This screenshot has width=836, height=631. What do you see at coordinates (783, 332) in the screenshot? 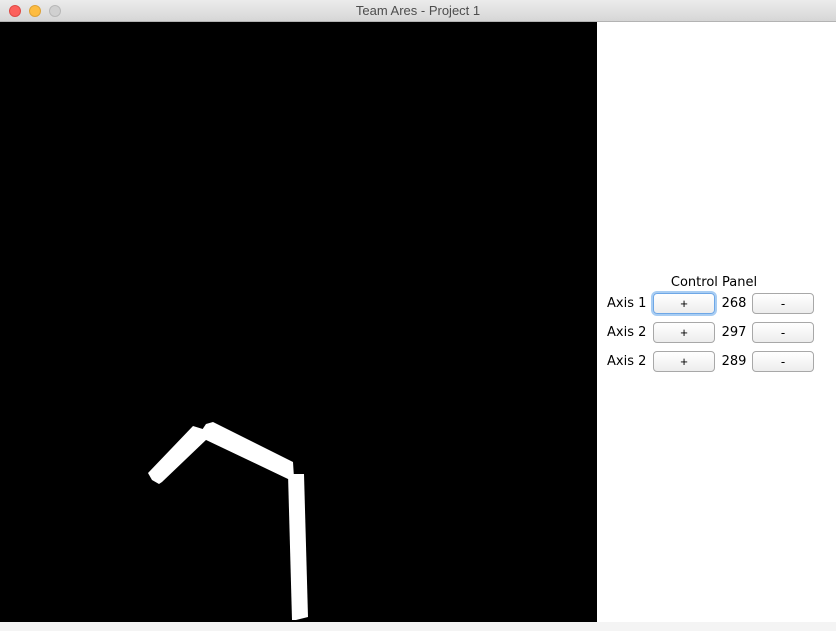
I see `axis-2-decrease-button: -` at bounding box center [783, 332].